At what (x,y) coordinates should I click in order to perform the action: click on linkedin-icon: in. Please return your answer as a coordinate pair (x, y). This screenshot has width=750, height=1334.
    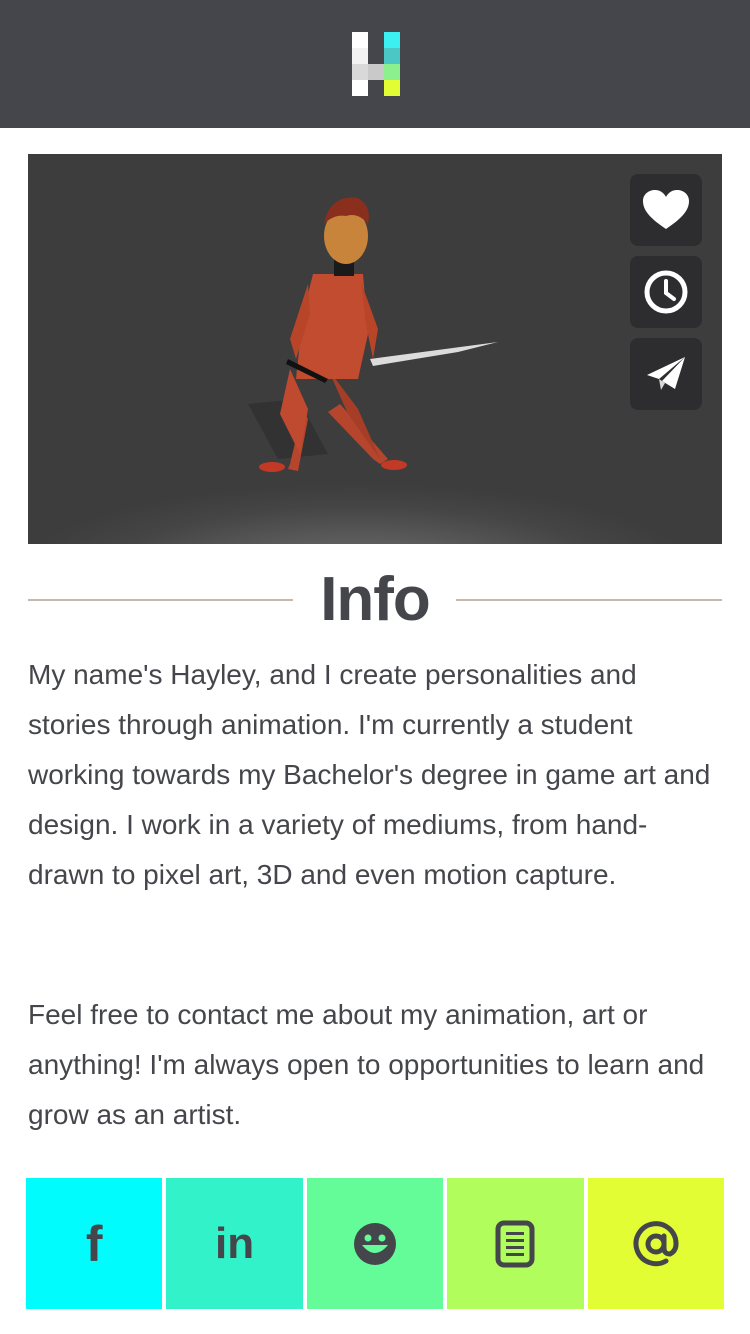
    Looking at the image, I should click on (235, 1243).